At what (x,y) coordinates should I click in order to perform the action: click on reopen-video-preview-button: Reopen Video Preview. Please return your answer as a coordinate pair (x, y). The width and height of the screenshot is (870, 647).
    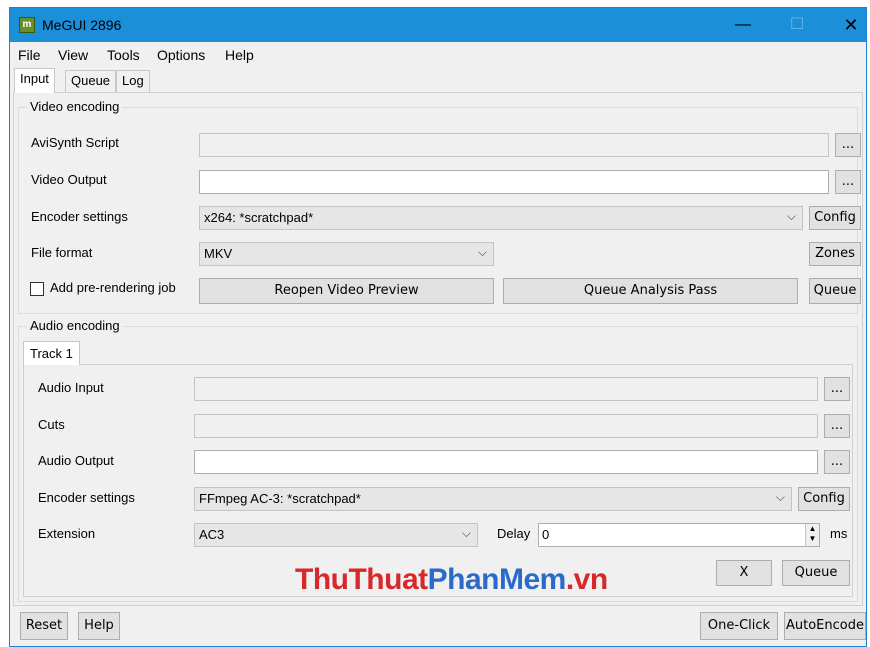
    Looking at the image, I should click on (346, 291).